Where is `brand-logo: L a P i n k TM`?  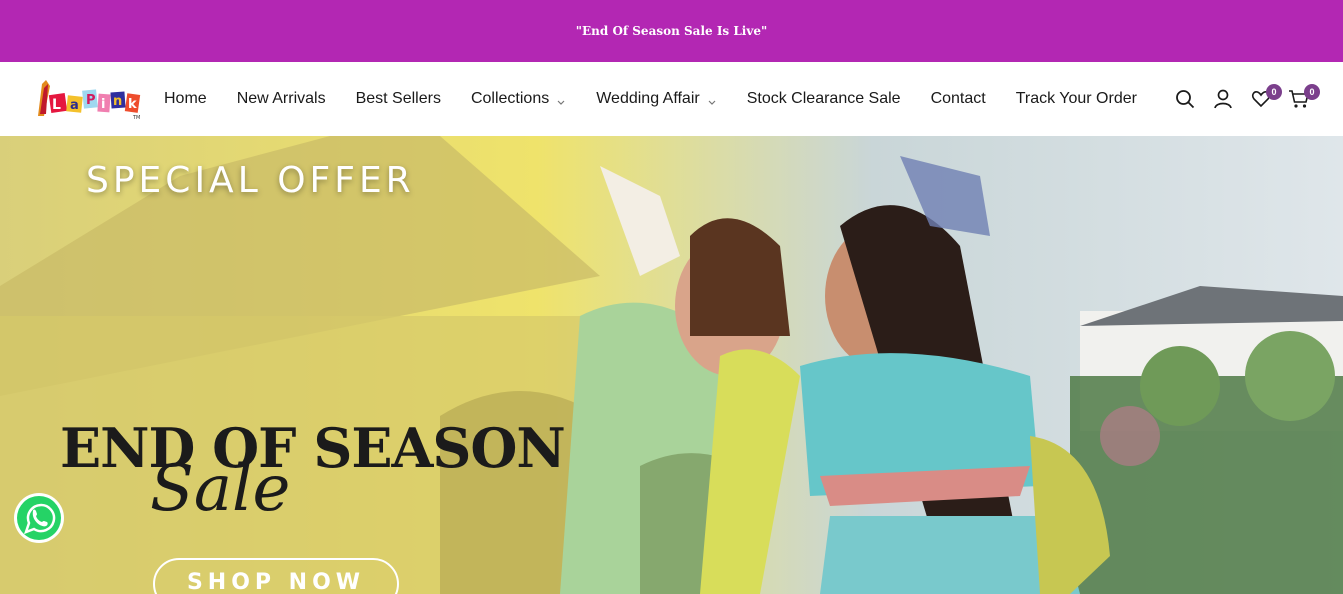
brand-logo: L a P i n k TM is located at coordinates (89, 99).